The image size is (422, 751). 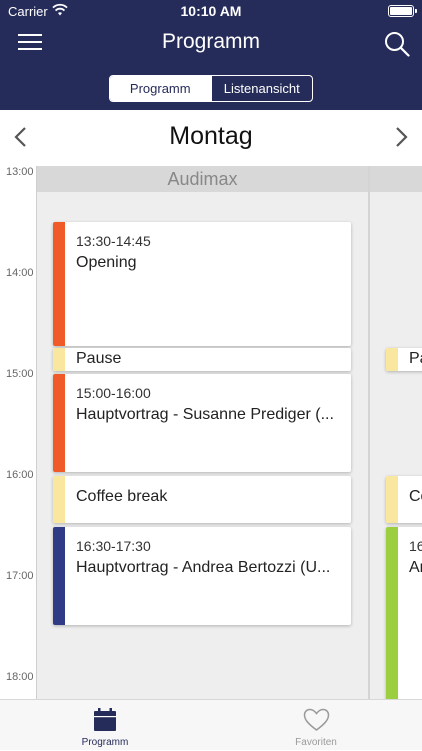 I want to click on tab-favoriten: Favoriten, so click(x=316, y=725).